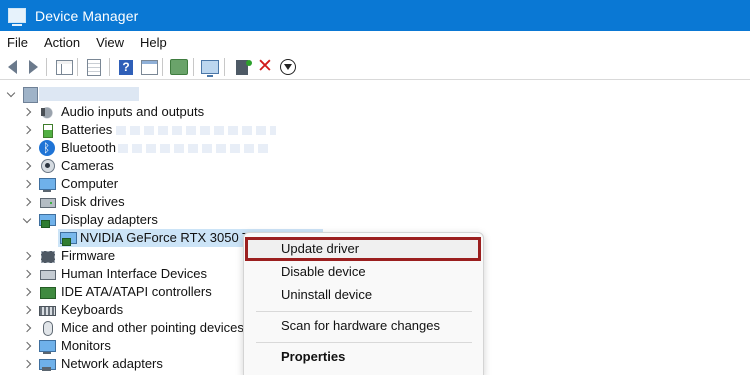 This screenshot has width=750, height=375. What do you see at coordinates (64, 67) in the screenshot?
I see `show-hide-console-tree-icon` at bounding box center [64, 67].